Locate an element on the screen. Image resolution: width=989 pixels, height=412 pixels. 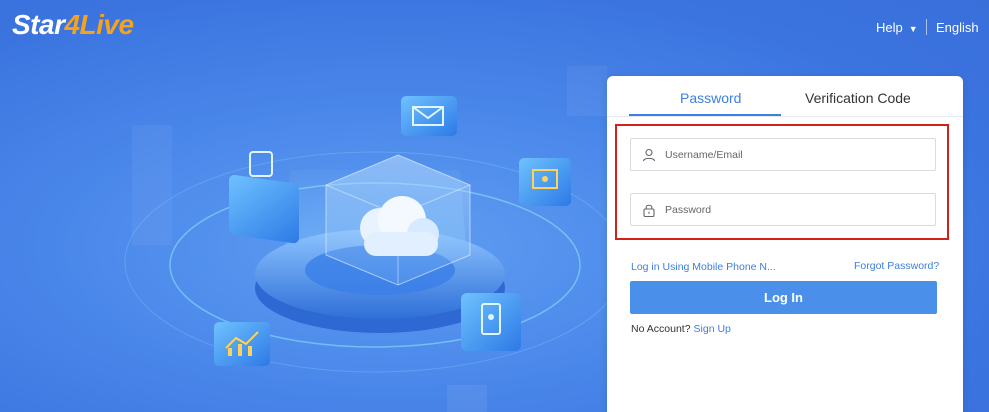
active-tab-indicator is located at coordinates (705, 115).